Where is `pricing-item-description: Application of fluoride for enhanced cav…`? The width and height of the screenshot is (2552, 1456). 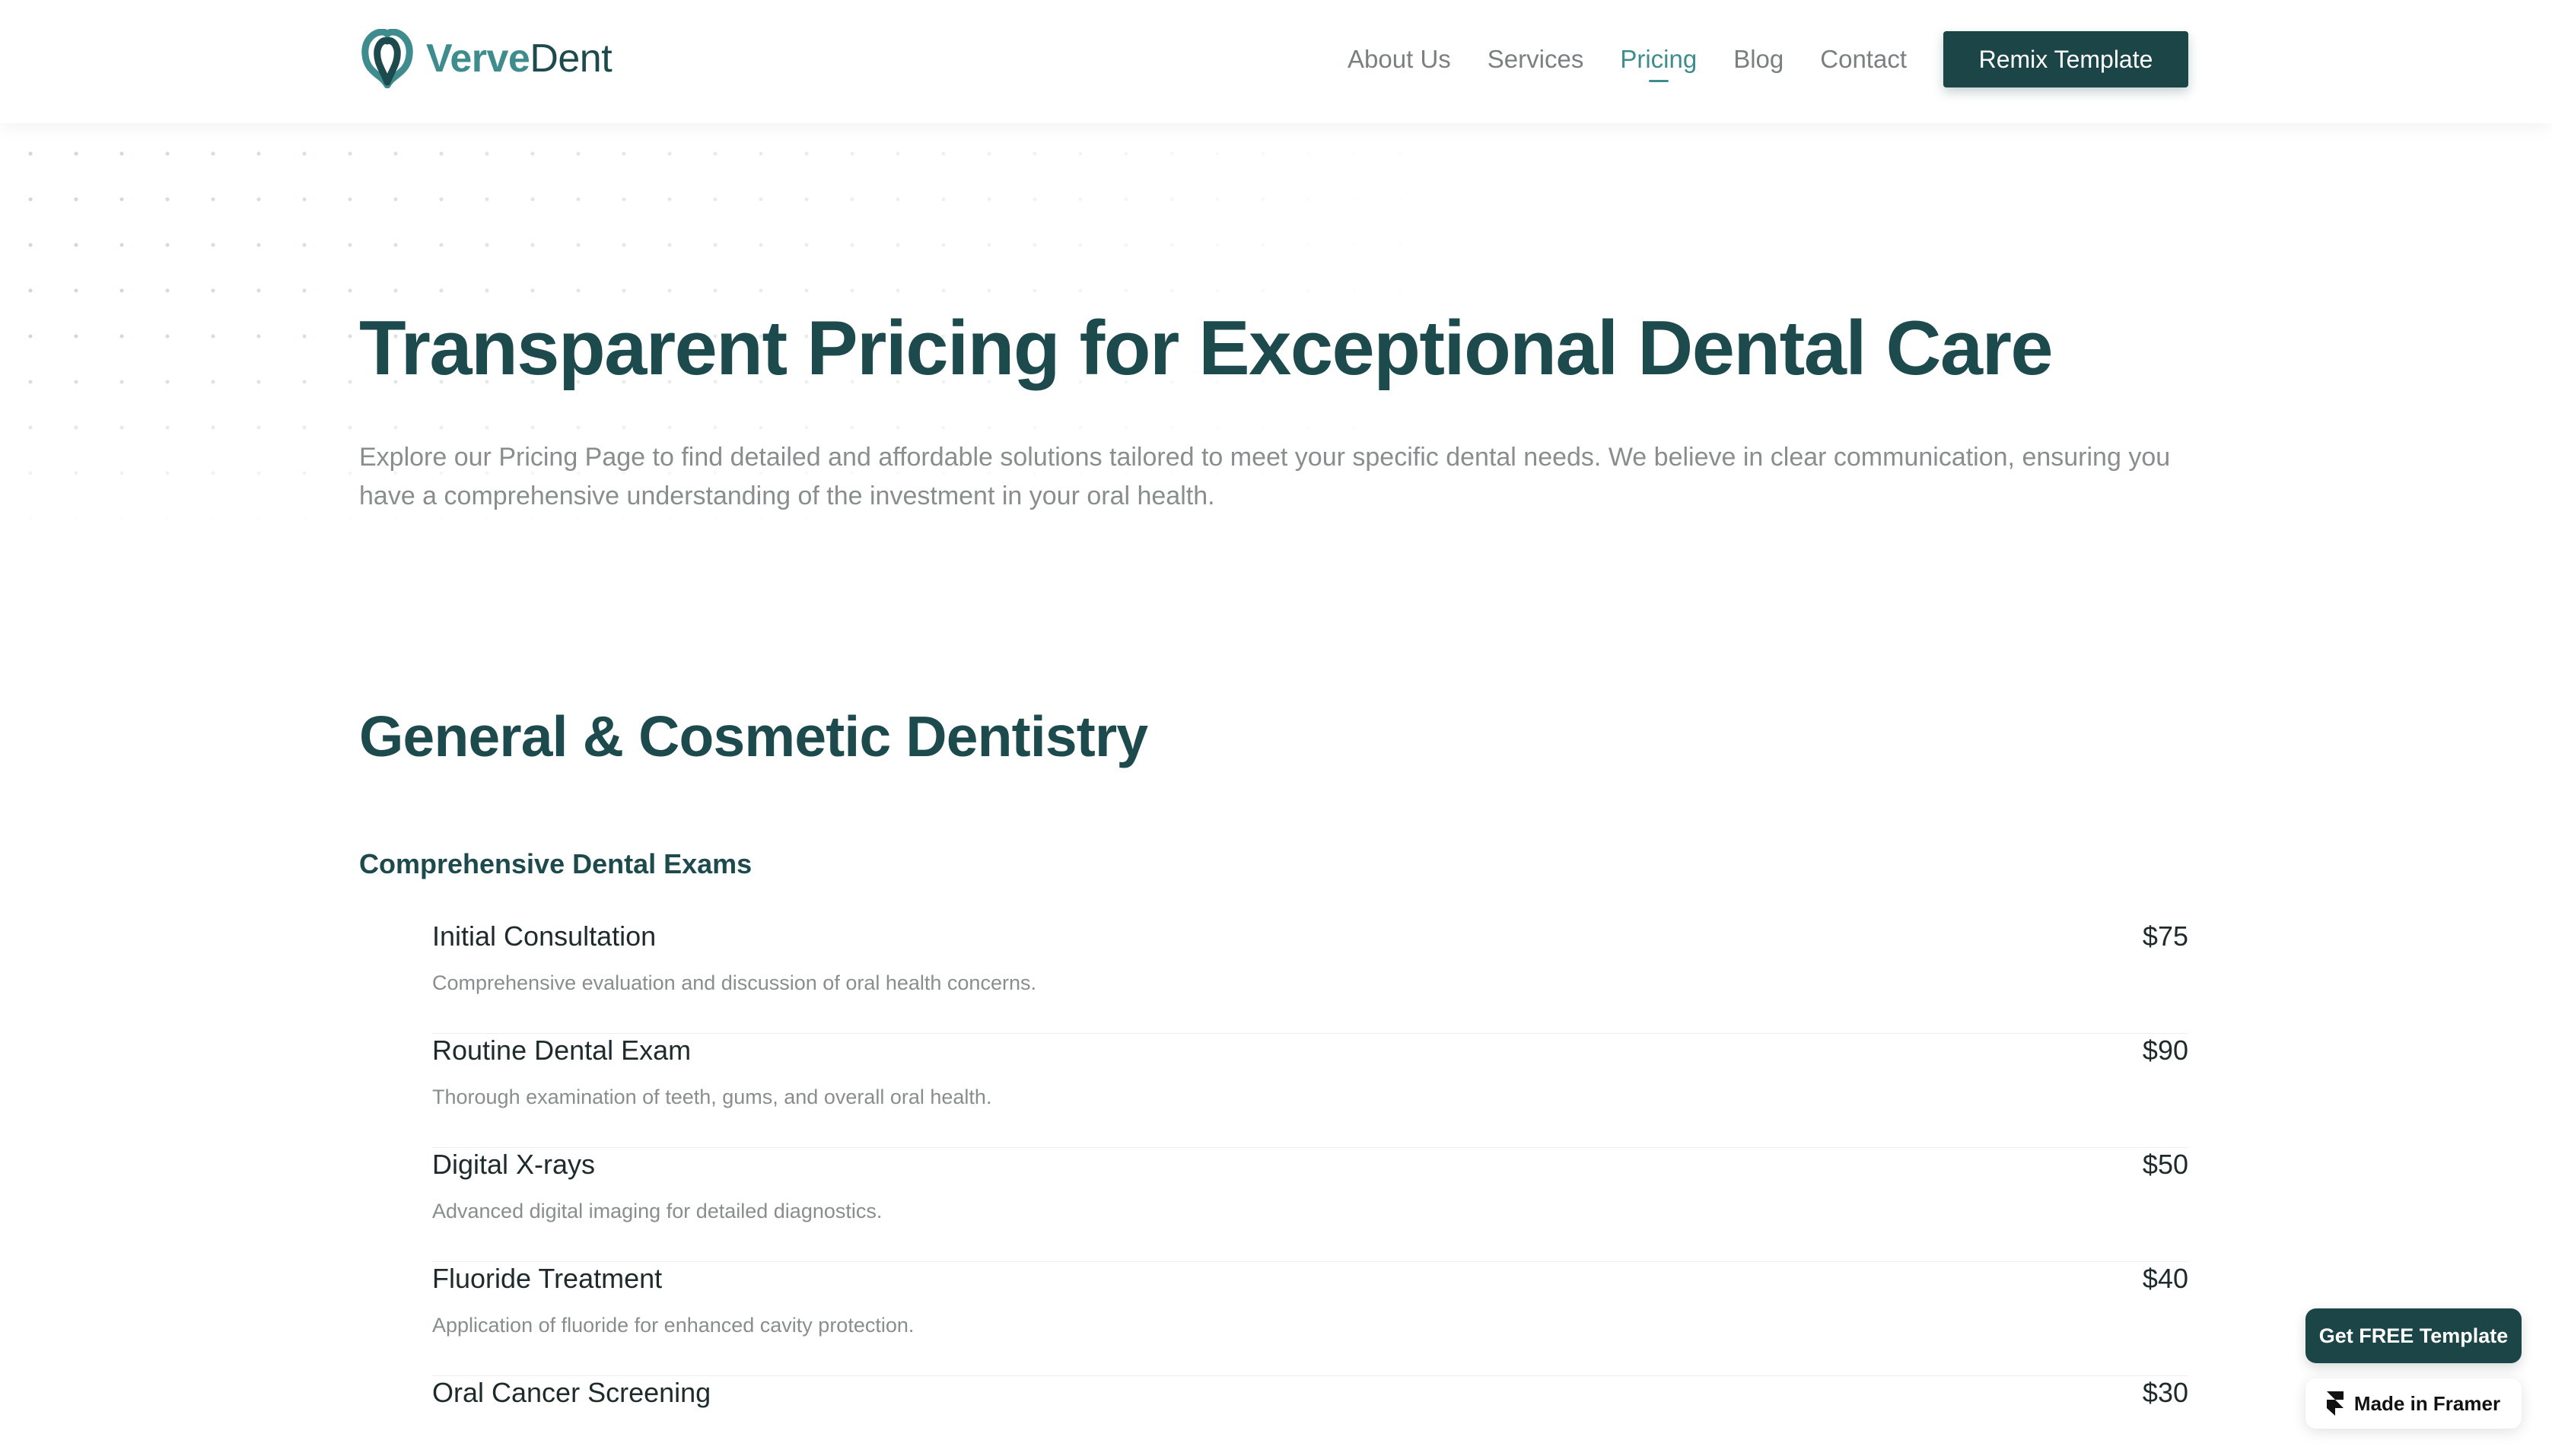
pricing-item-description: Application of fluoride for enhanced cav… is located at coordinates (673, 1325).